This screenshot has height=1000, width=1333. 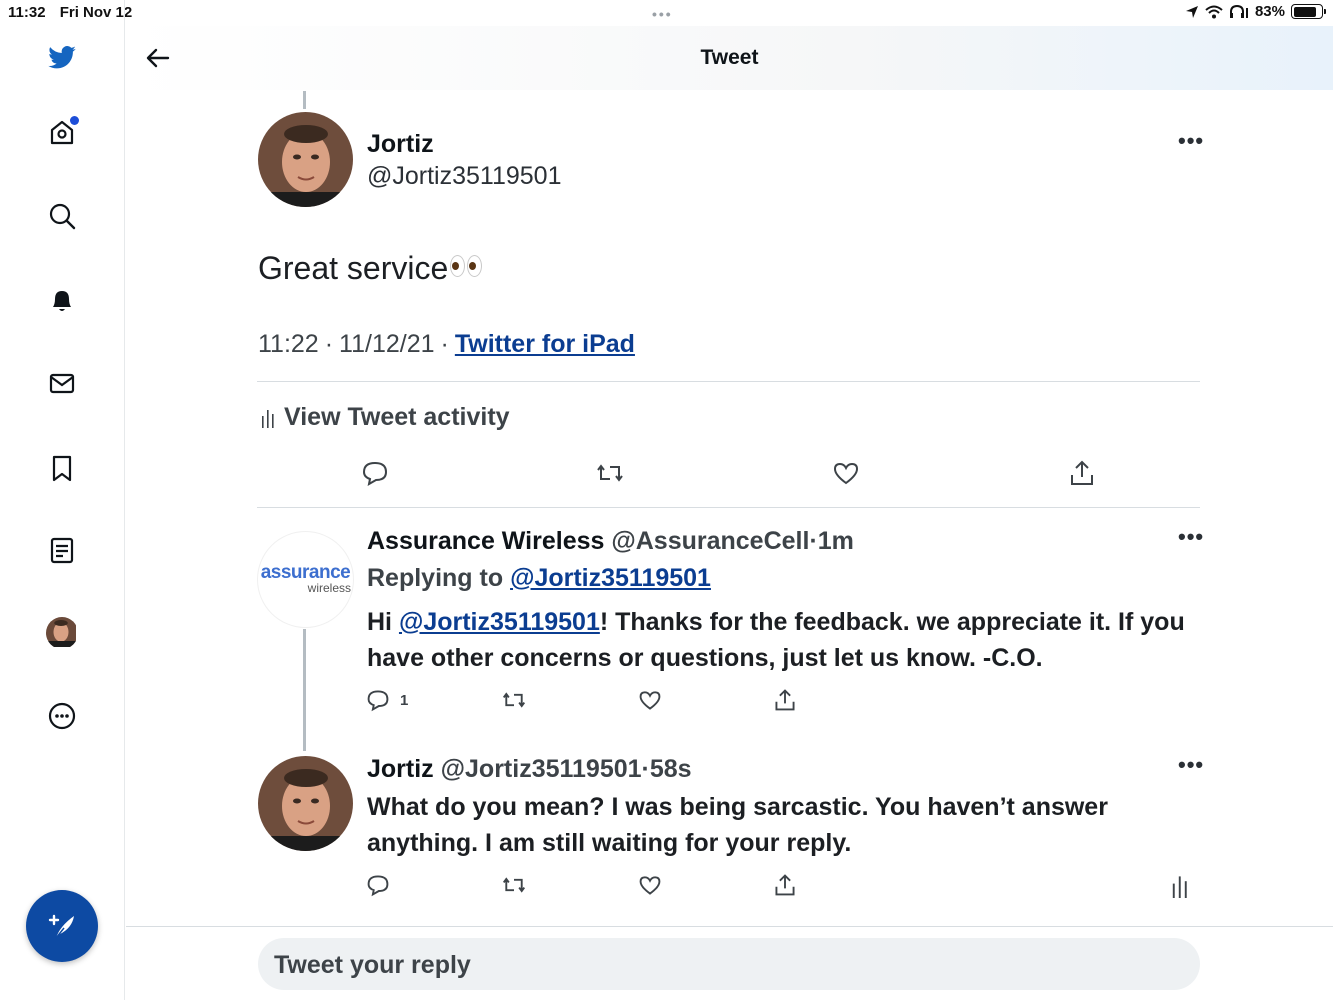 I want to click on main-tweet-more-icon: •••, so click(x=1191, y=141).